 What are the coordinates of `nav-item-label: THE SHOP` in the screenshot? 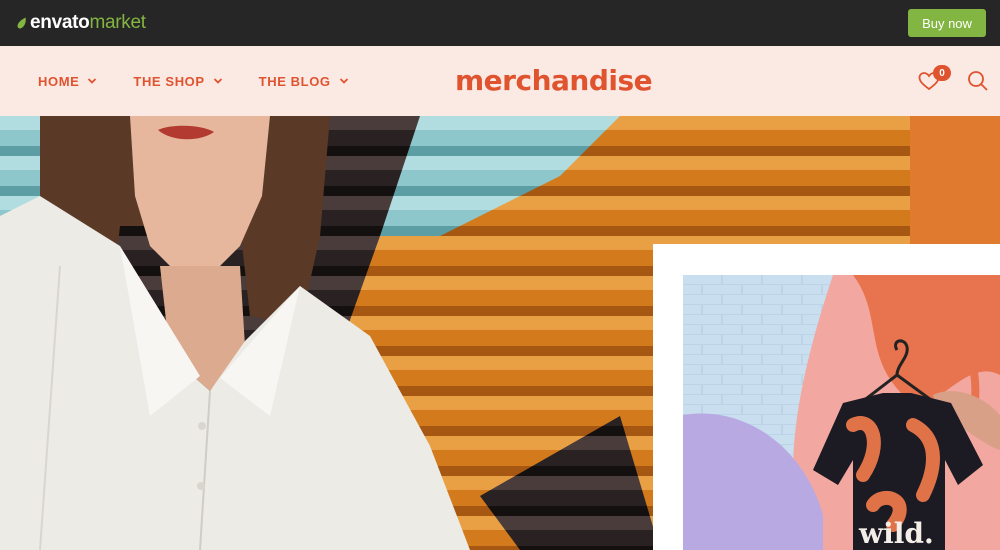 It's located at (169, 81).